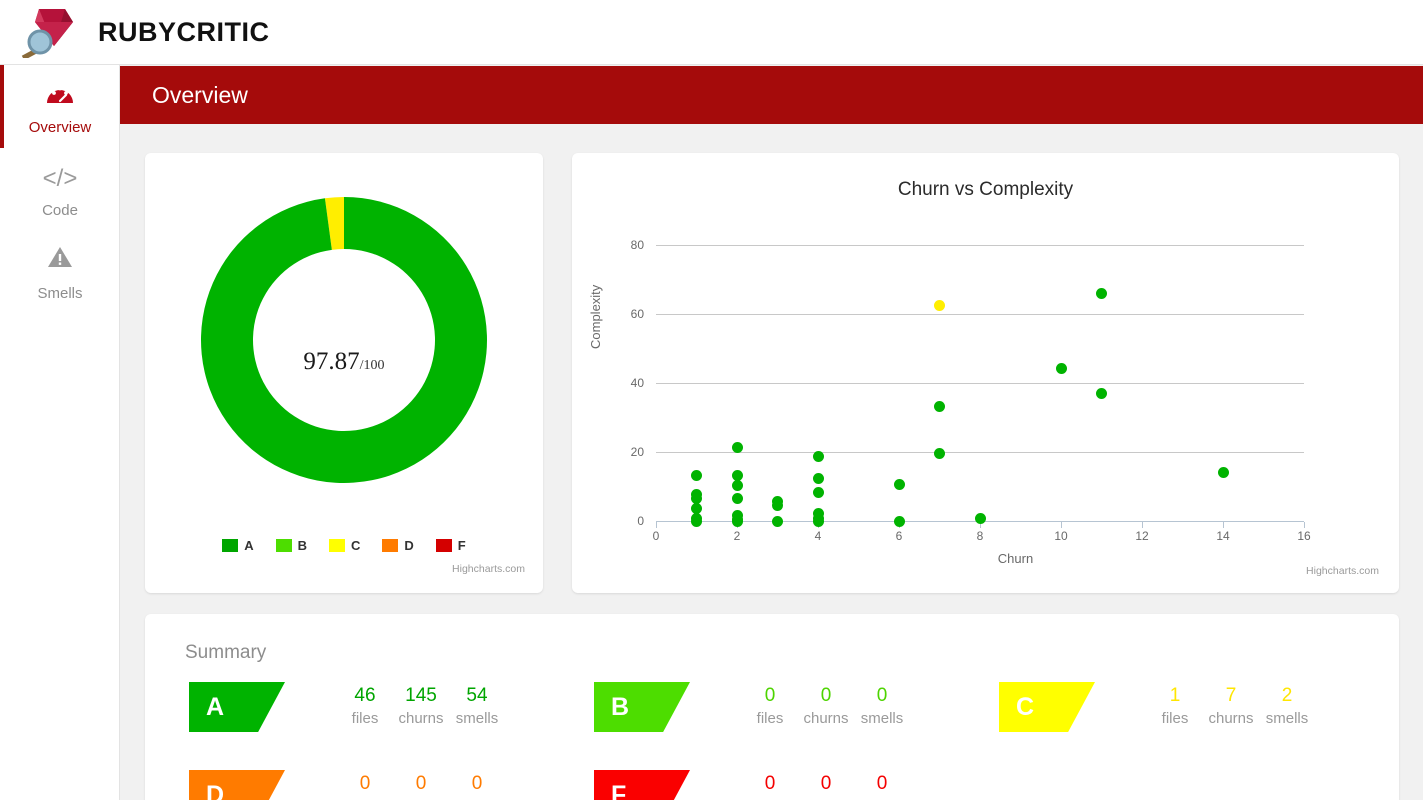  I want to click on legend-item-b: B, so click(291, 545).